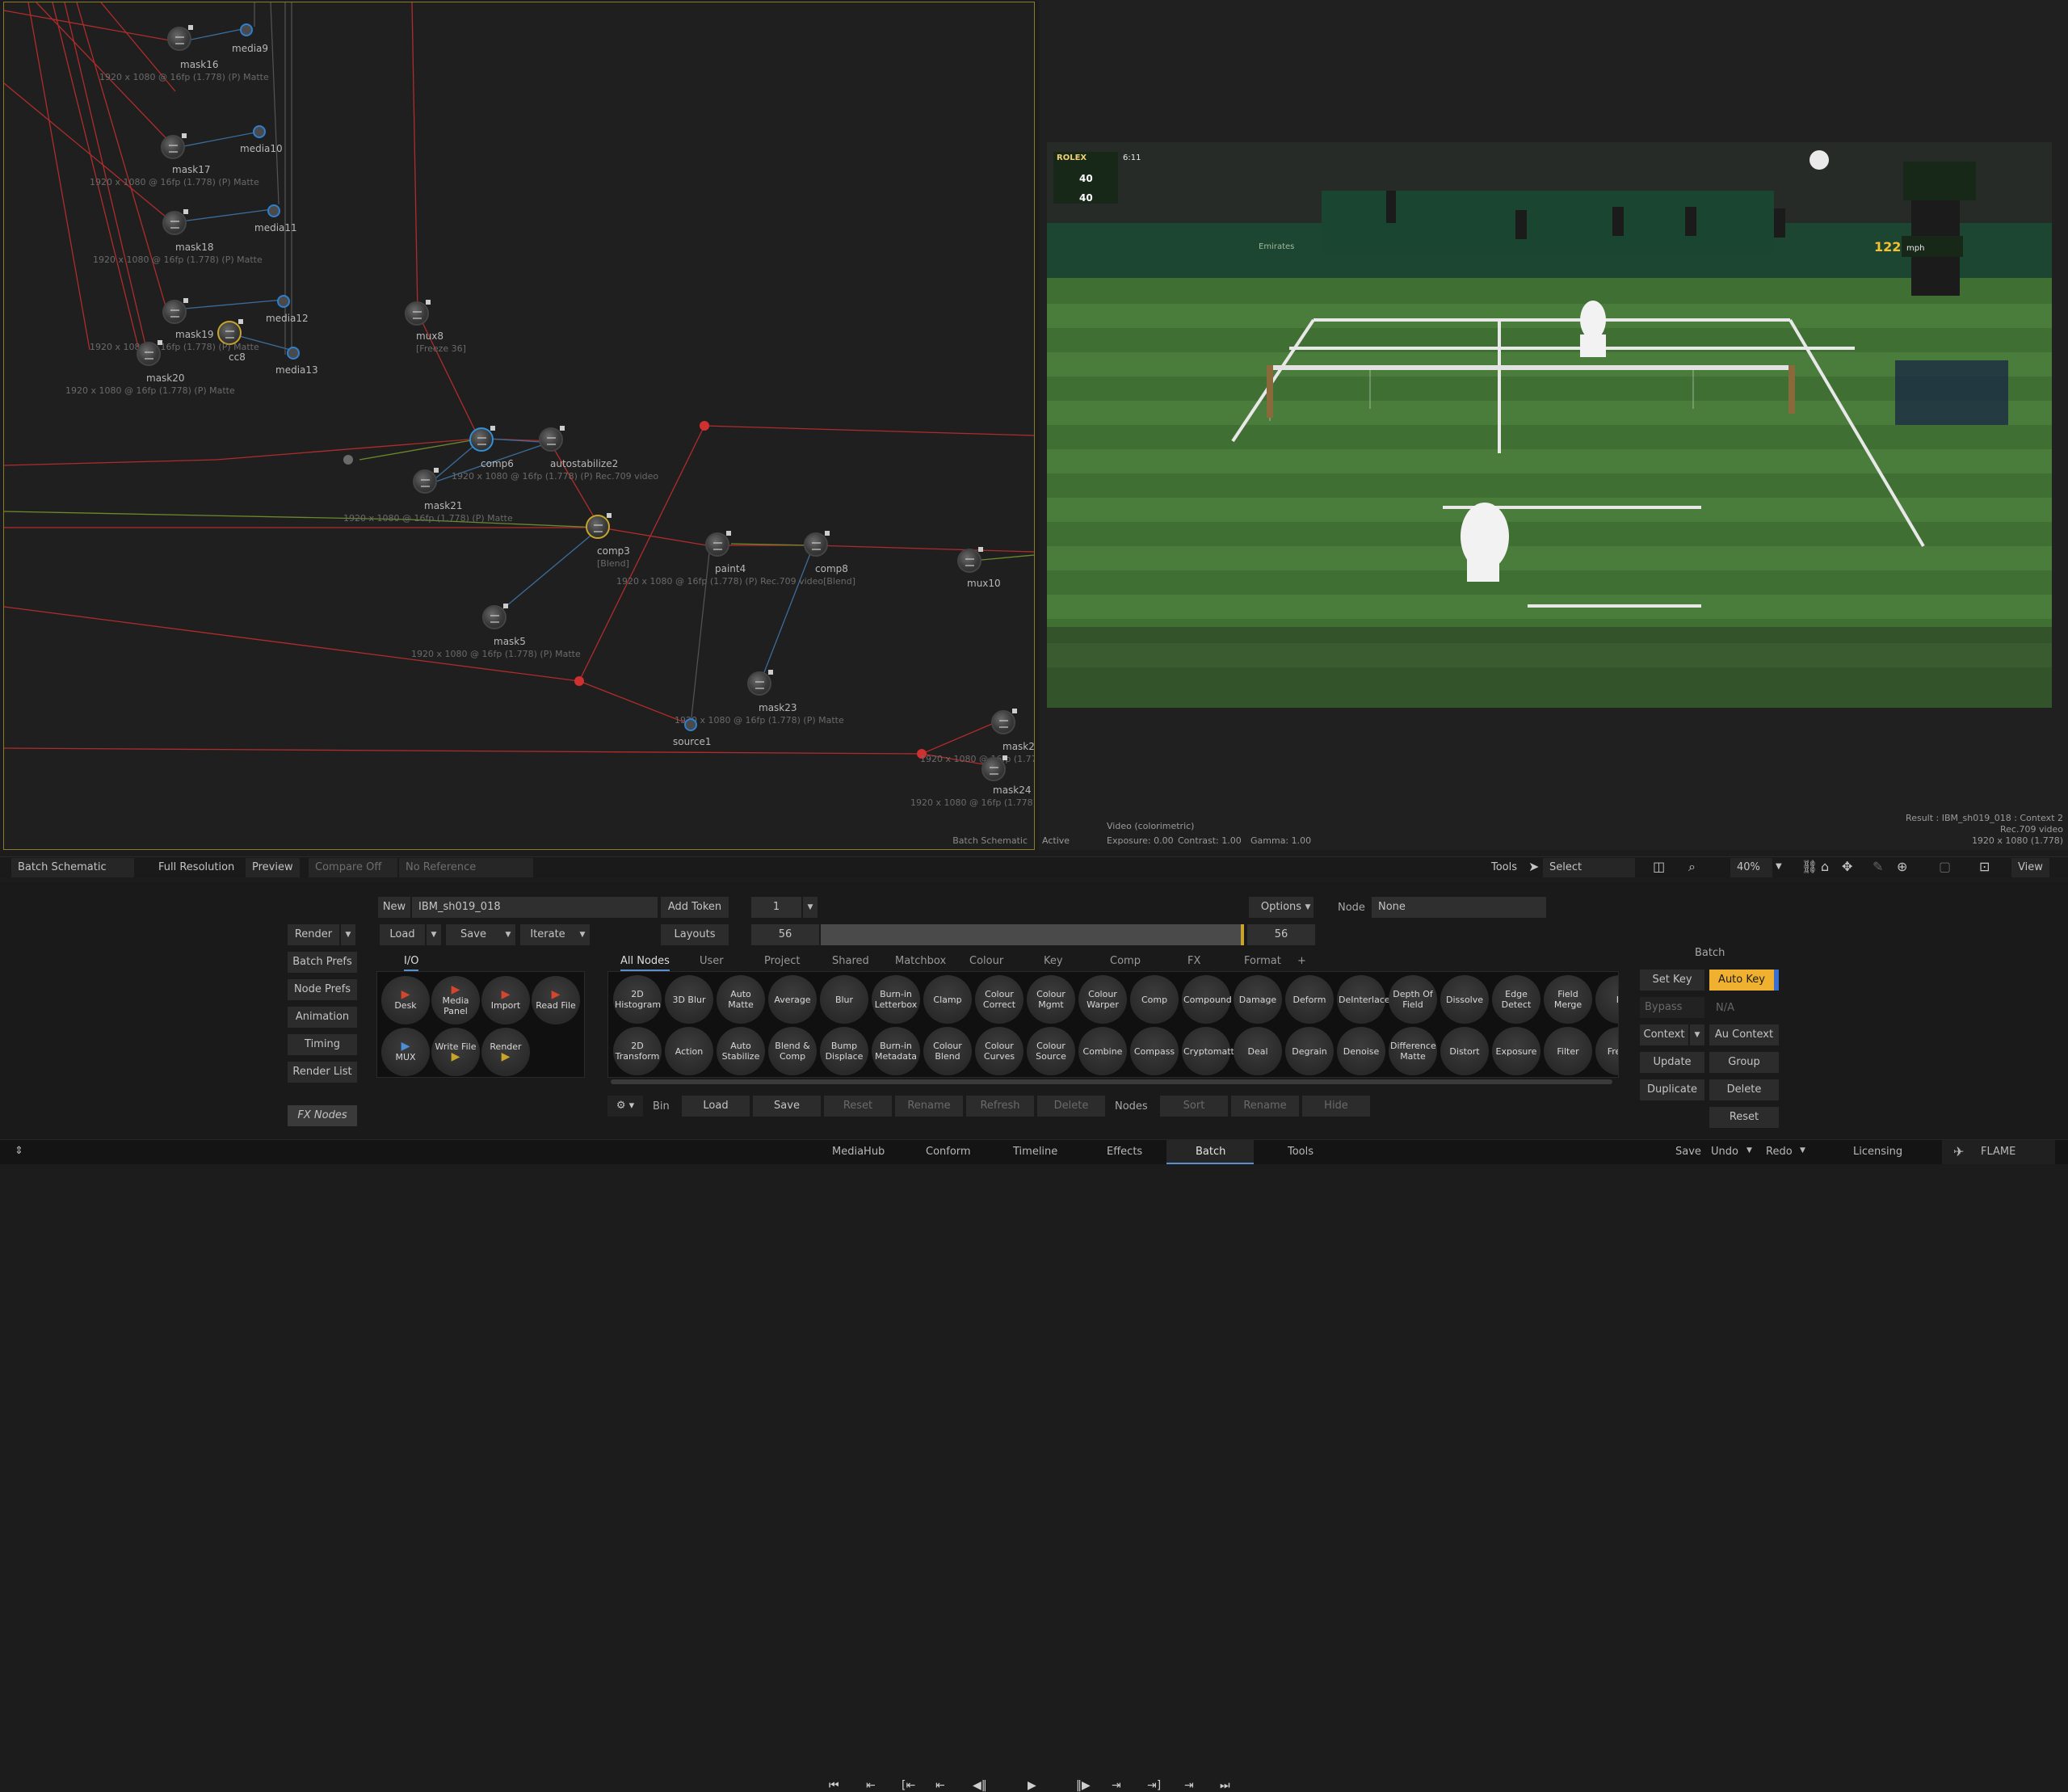 The width and height of the screenshot is (2068, 1792). Describe the element at coordinates (1258, 1051) in the screenshot. I see `fx-deal-node: Deal` at that location.